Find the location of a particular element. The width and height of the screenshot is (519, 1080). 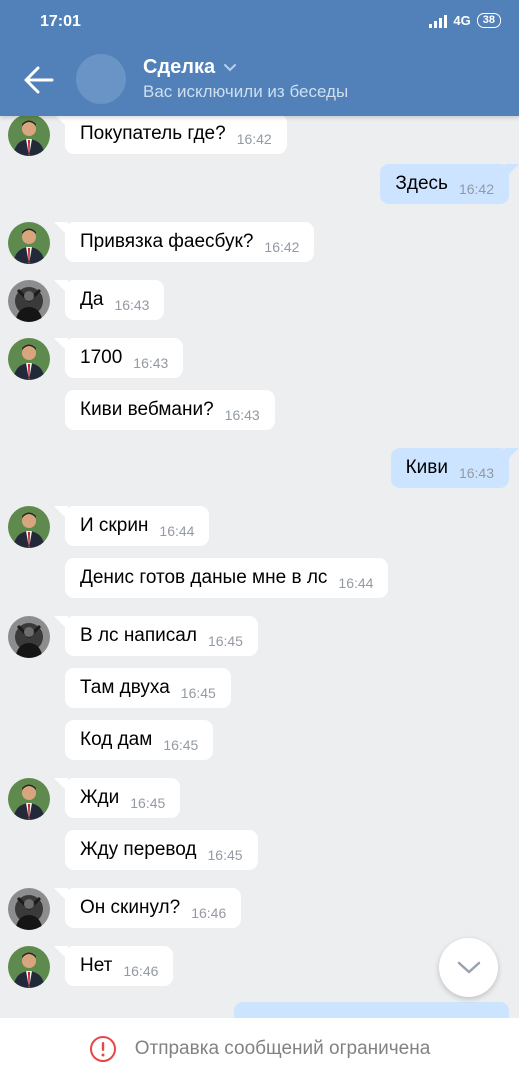

message-bubble: Покупатель где? 16:42 is located at coordinates (176, 135).